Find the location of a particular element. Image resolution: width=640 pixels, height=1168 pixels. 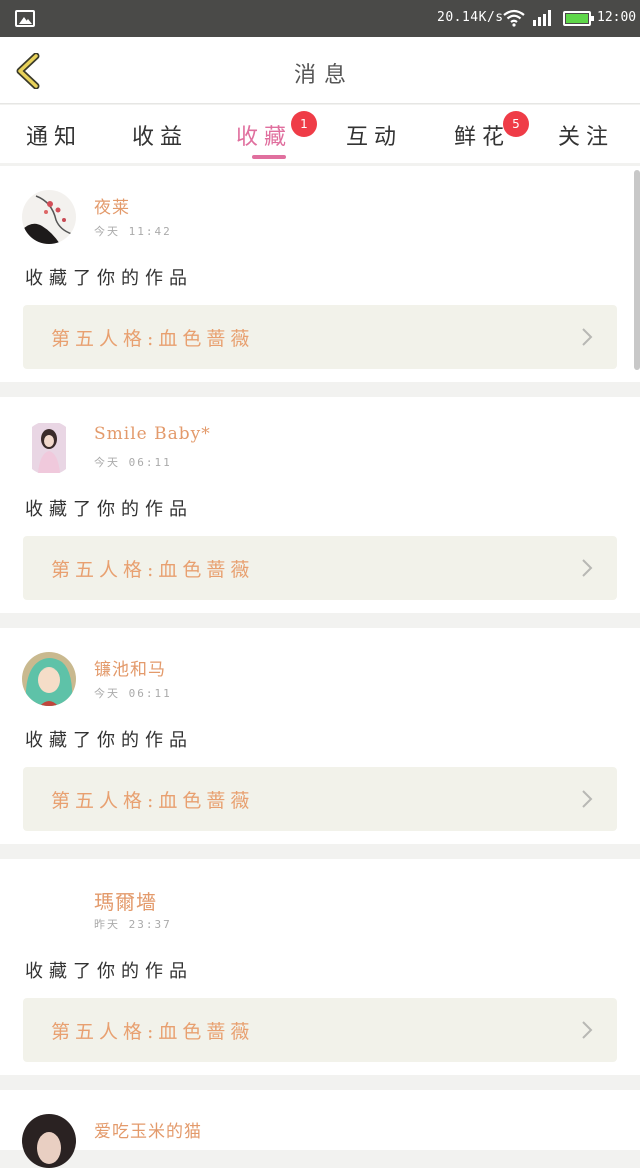

header: 消息 is located at coordinates (320, 70).